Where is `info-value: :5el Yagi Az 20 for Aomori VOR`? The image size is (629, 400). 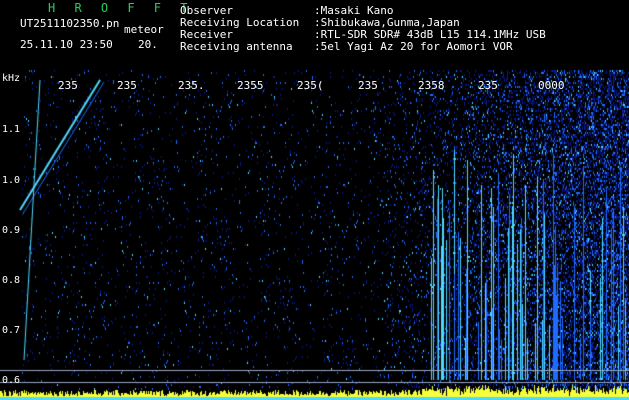 info-value: :5el Yagi Az 20 for Aomori VOR is located at coordinates (413, 46).